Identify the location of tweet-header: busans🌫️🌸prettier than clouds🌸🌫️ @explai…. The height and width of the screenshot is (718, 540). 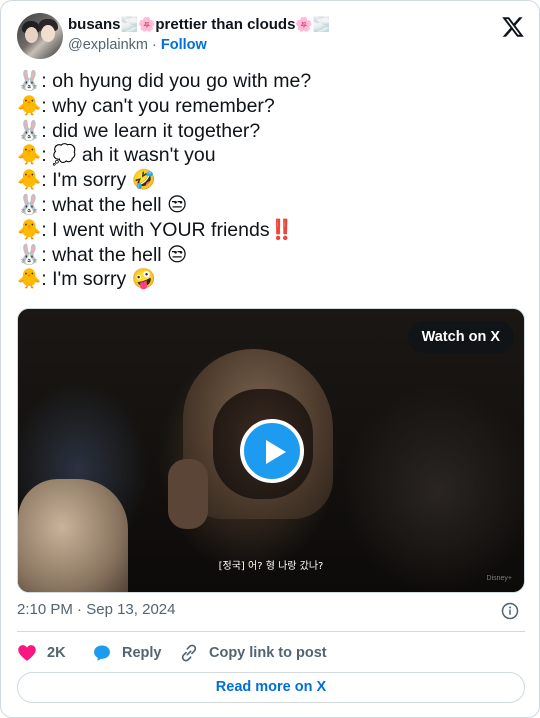
(272, 37).